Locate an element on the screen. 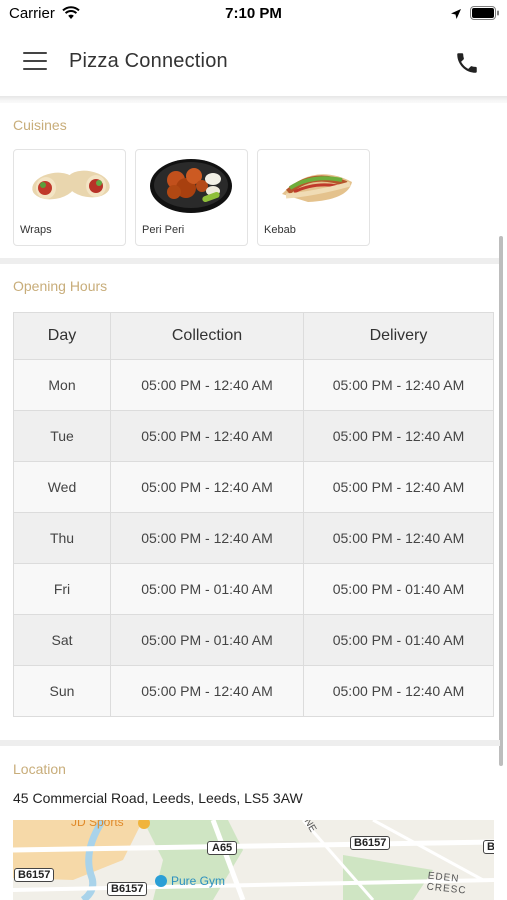 The image size is (507, 900). navigation-bar: Pizza Connection is located at coordinates (253, 62).